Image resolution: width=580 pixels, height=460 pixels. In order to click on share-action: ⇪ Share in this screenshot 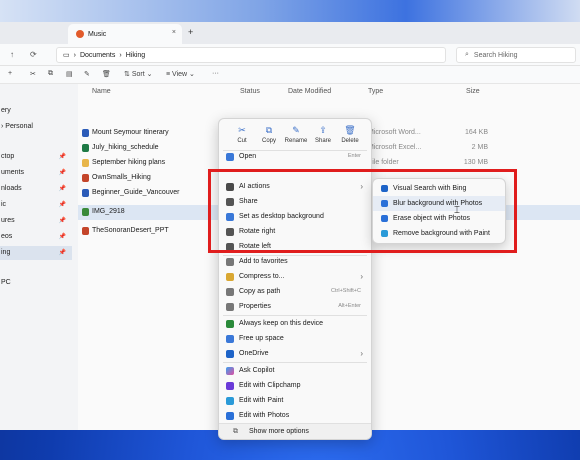, I will do `click(323, 134)`.